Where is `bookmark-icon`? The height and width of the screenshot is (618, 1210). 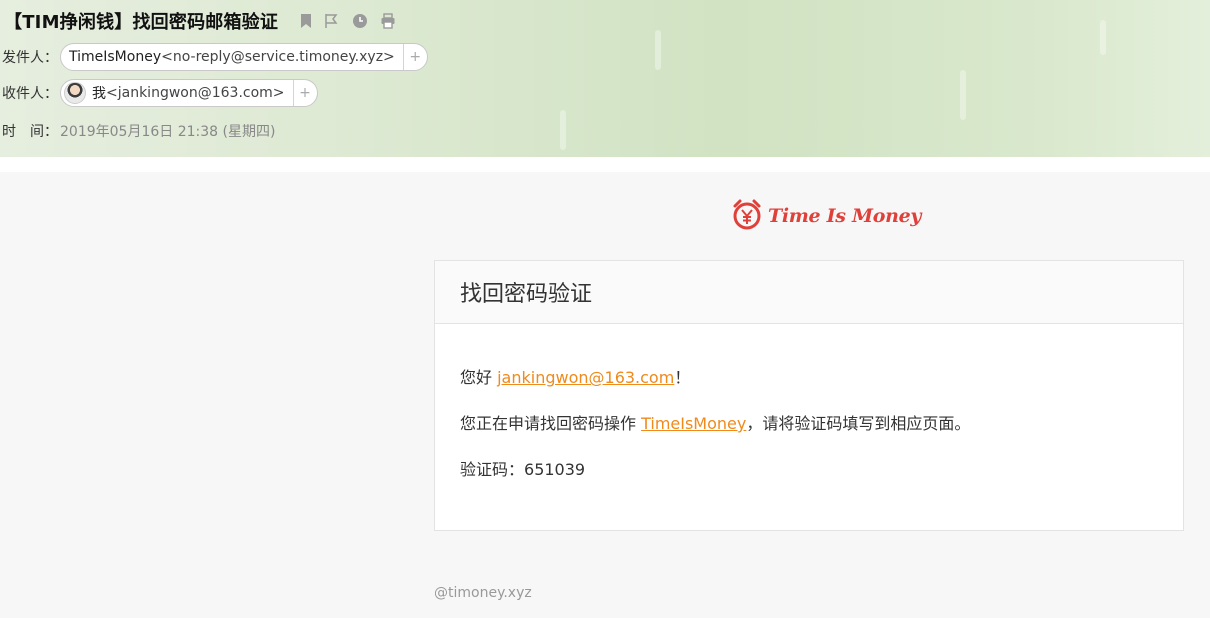 bookmark-icon is located at coordinates (306, 21).